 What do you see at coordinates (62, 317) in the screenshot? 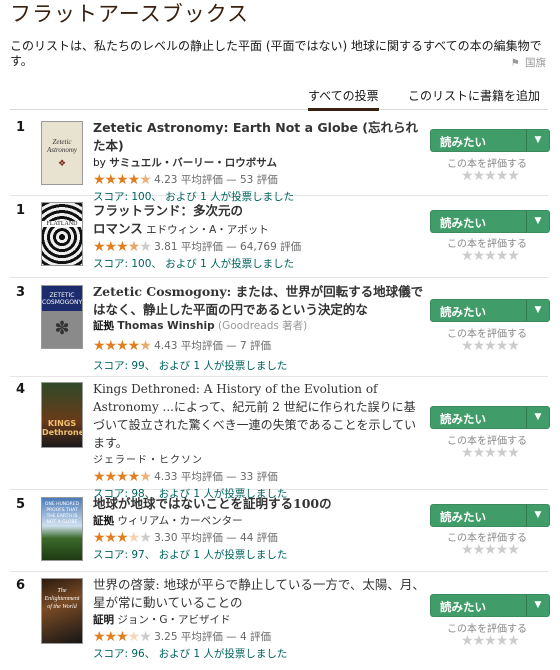
I see `book-cover: ZETETIC COSMOGONY ✽` at bounding box center [62, 317].